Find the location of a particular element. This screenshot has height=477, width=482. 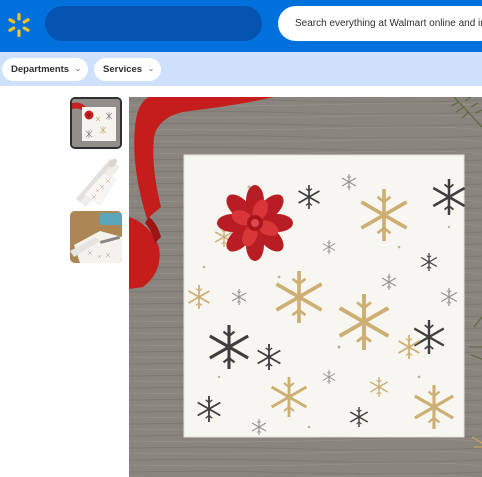

walmart-spark-logo is located at coordinates (19, 25).